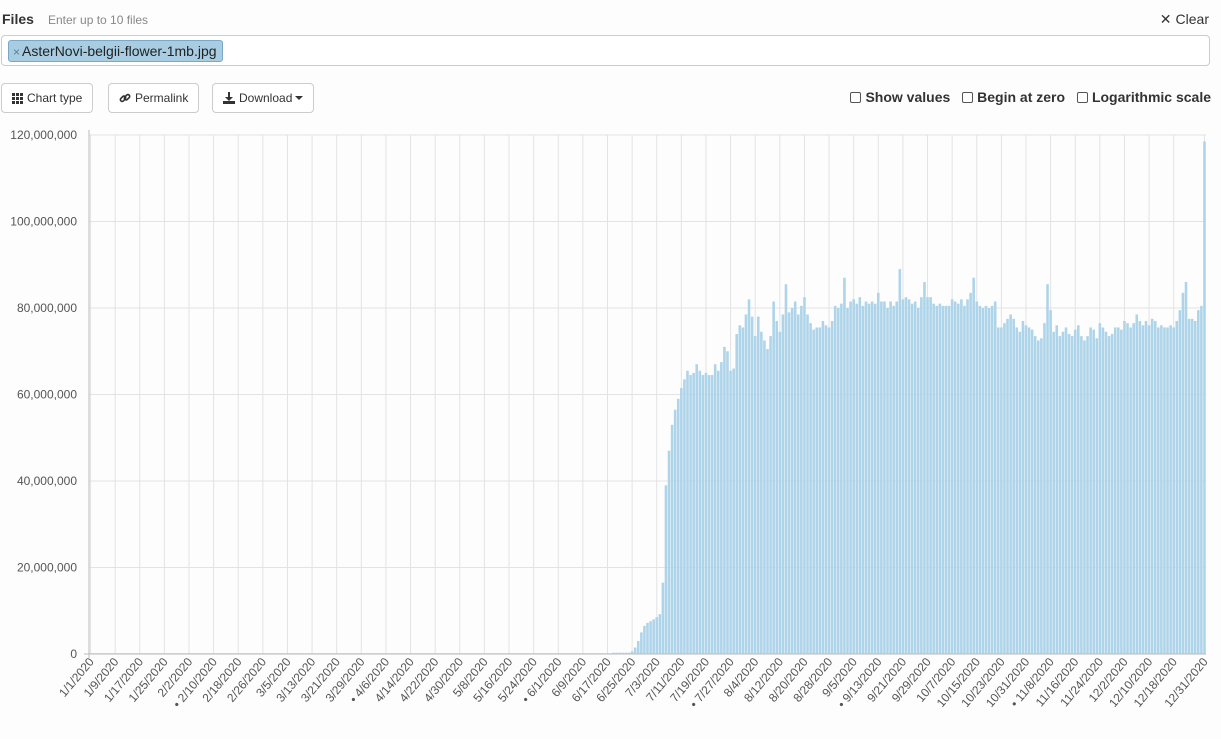 The height and width of the screenshot is (739, 1221). What do you see at coordinates (605, 20) in the screenshot?
I see `files-header: Files Enter up to 10 files ✕ Clear` at bounding box center [605, 20].